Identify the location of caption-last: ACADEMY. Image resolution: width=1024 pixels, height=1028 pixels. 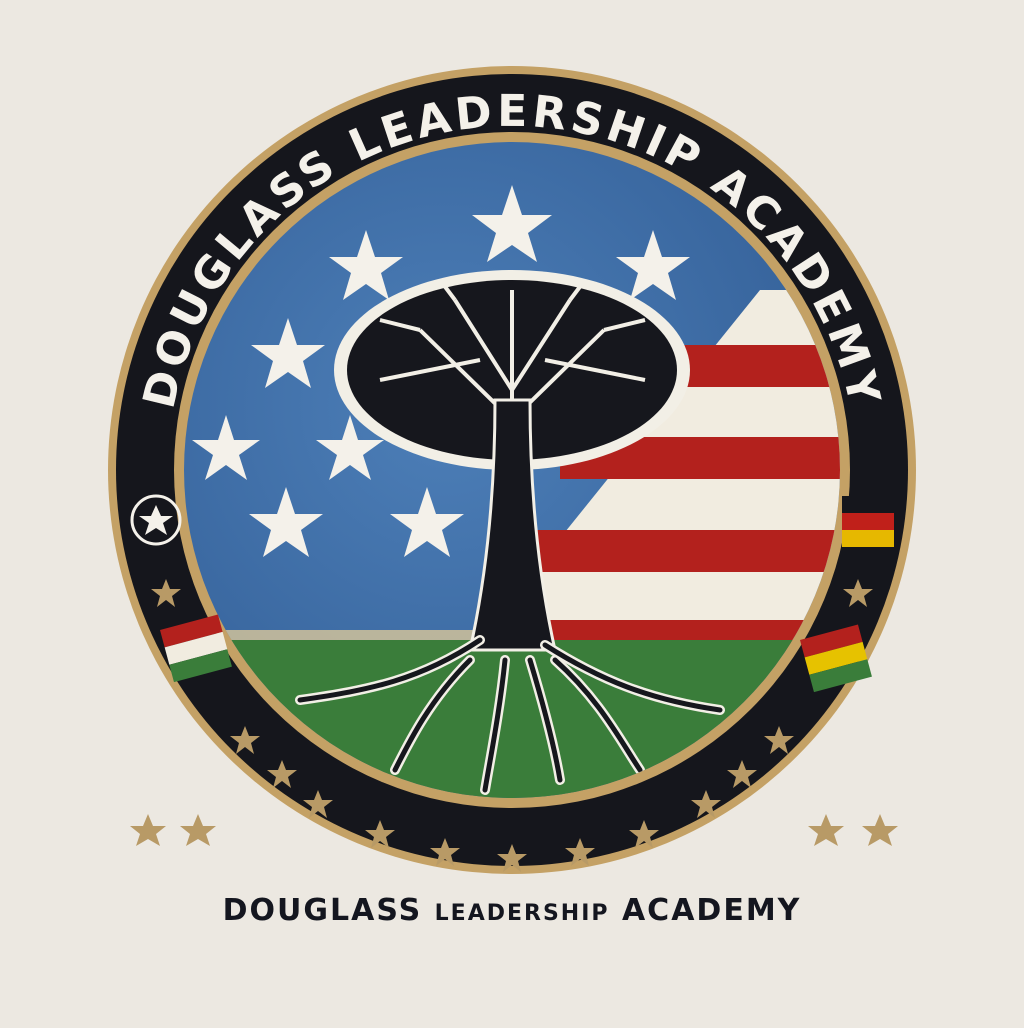
(711, 910).